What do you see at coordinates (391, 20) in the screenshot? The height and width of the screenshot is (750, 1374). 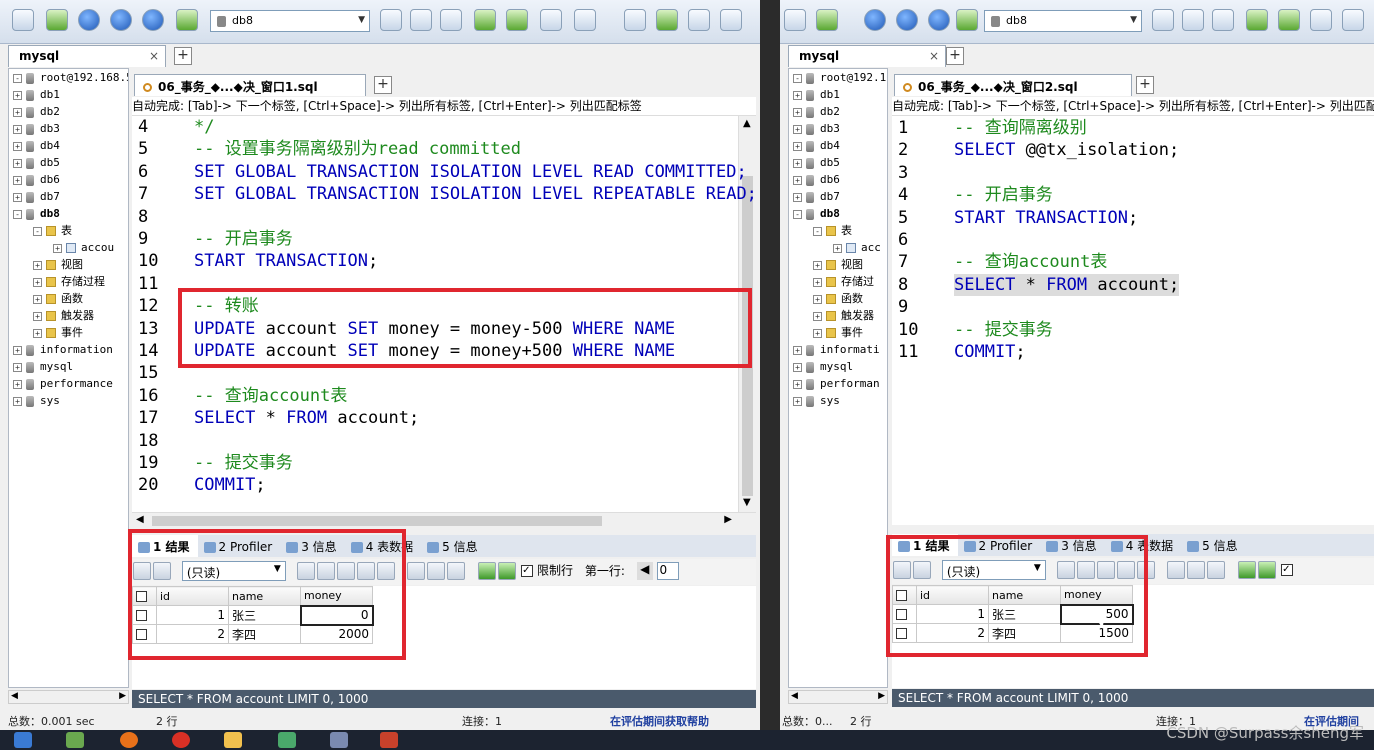 I see `backup-icon` at bounding box center [391, 20].